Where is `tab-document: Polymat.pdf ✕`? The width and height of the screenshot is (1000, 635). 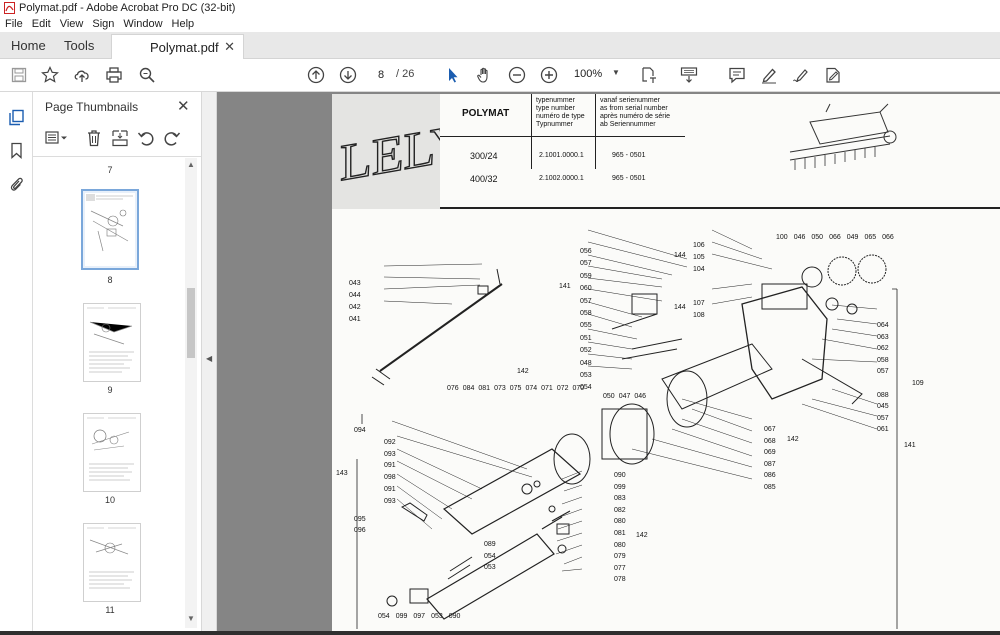 tab-document: Polymat.pdf ✕ is located at coordinates (177, 47).